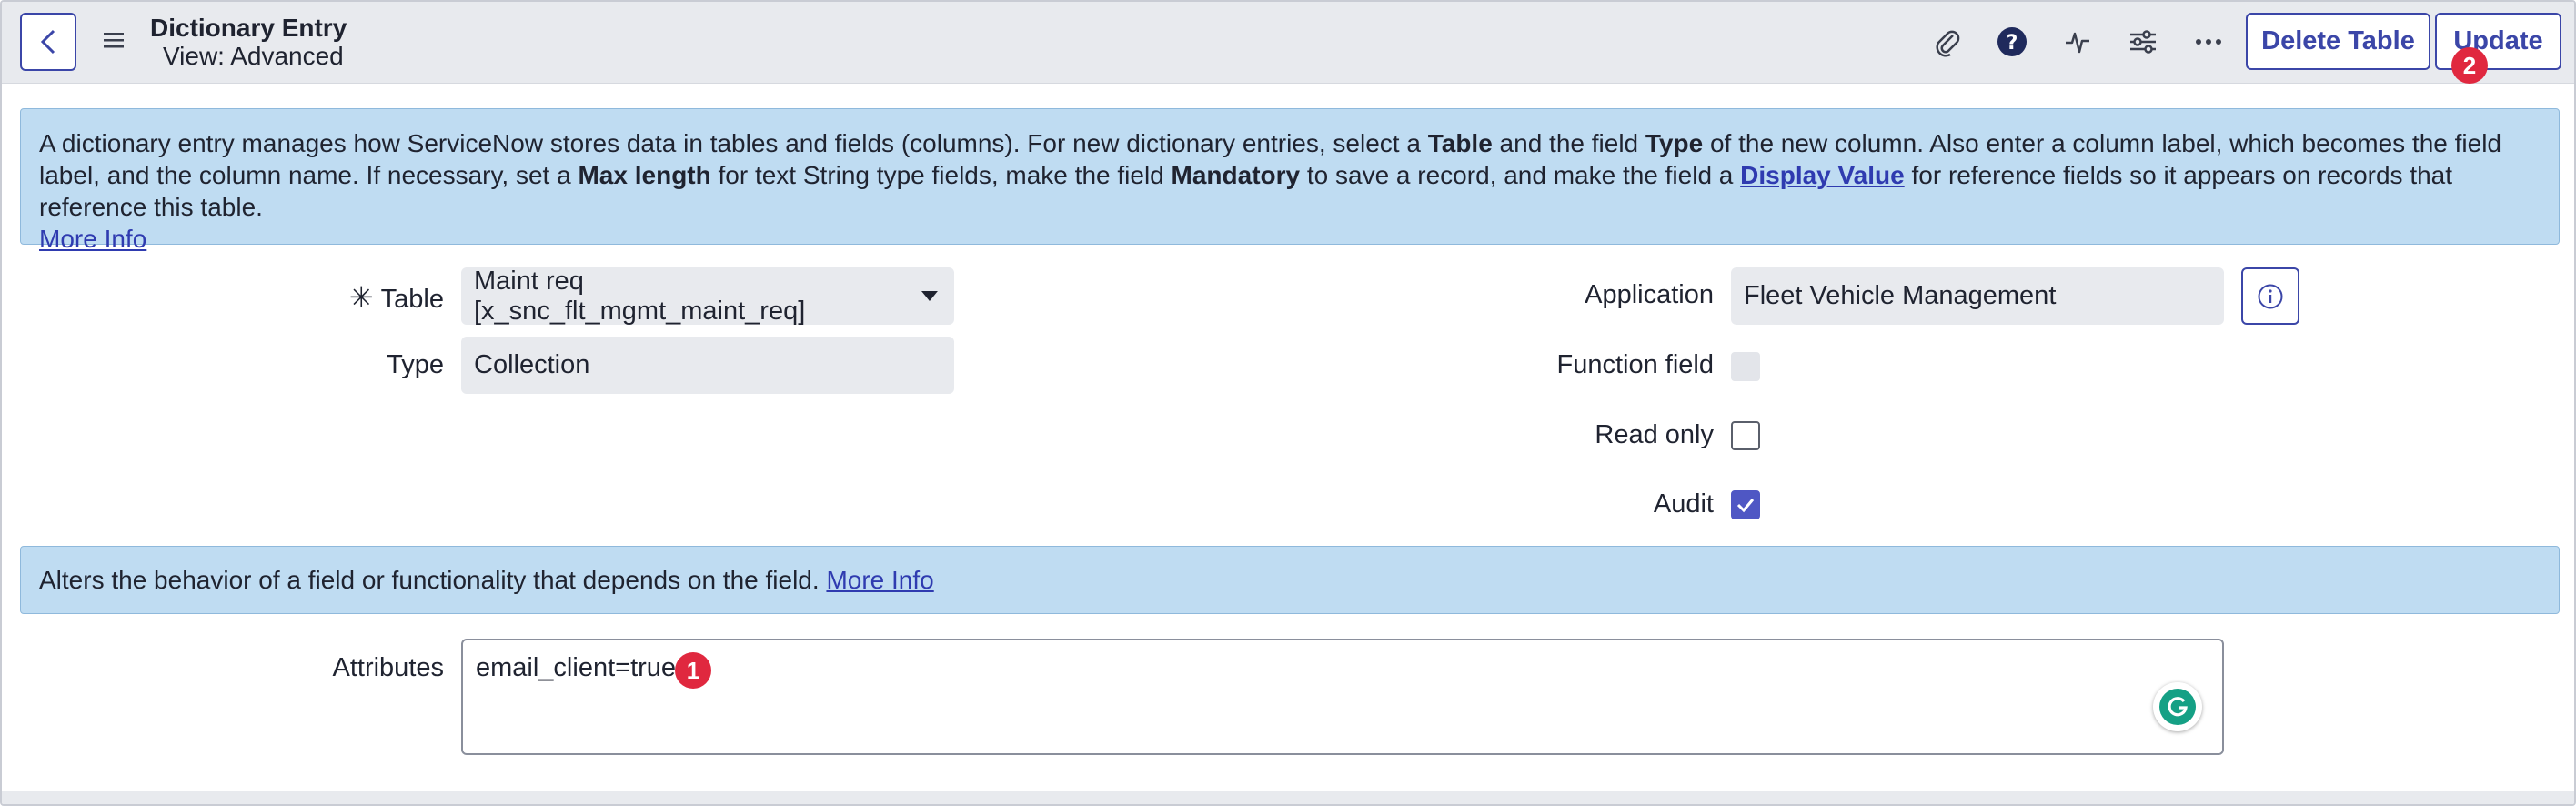  I want to click on attributes-value: email_client=true, so click(576, 668).